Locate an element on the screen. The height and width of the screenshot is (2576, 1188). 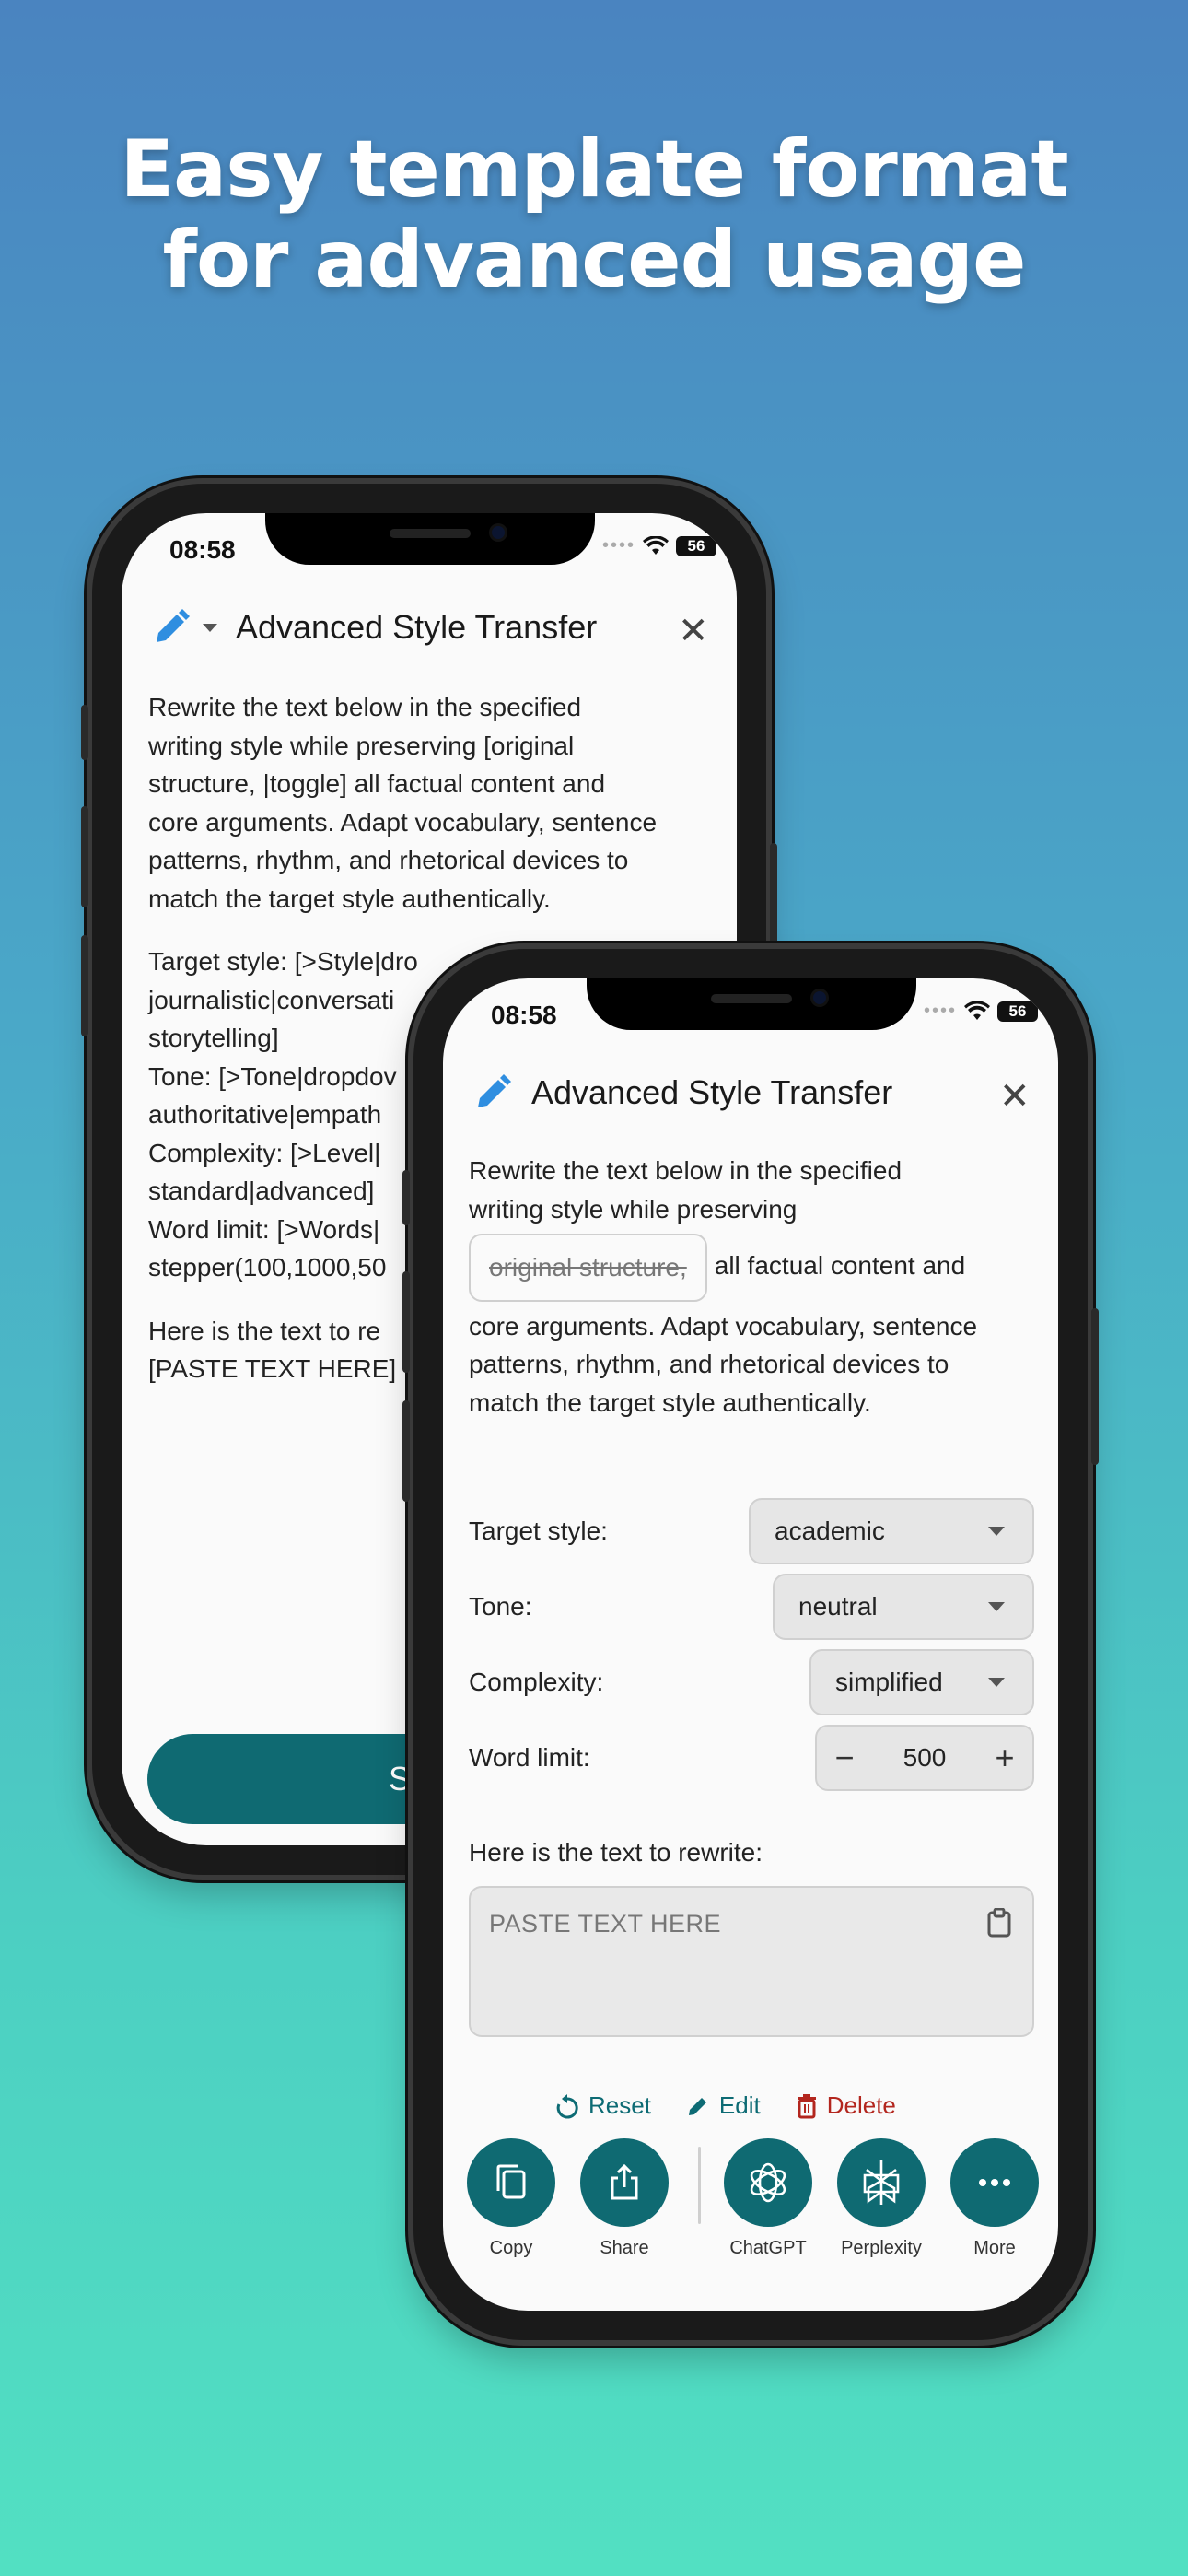
word-limit-value: 500 is located at coordinates (925, 1757).